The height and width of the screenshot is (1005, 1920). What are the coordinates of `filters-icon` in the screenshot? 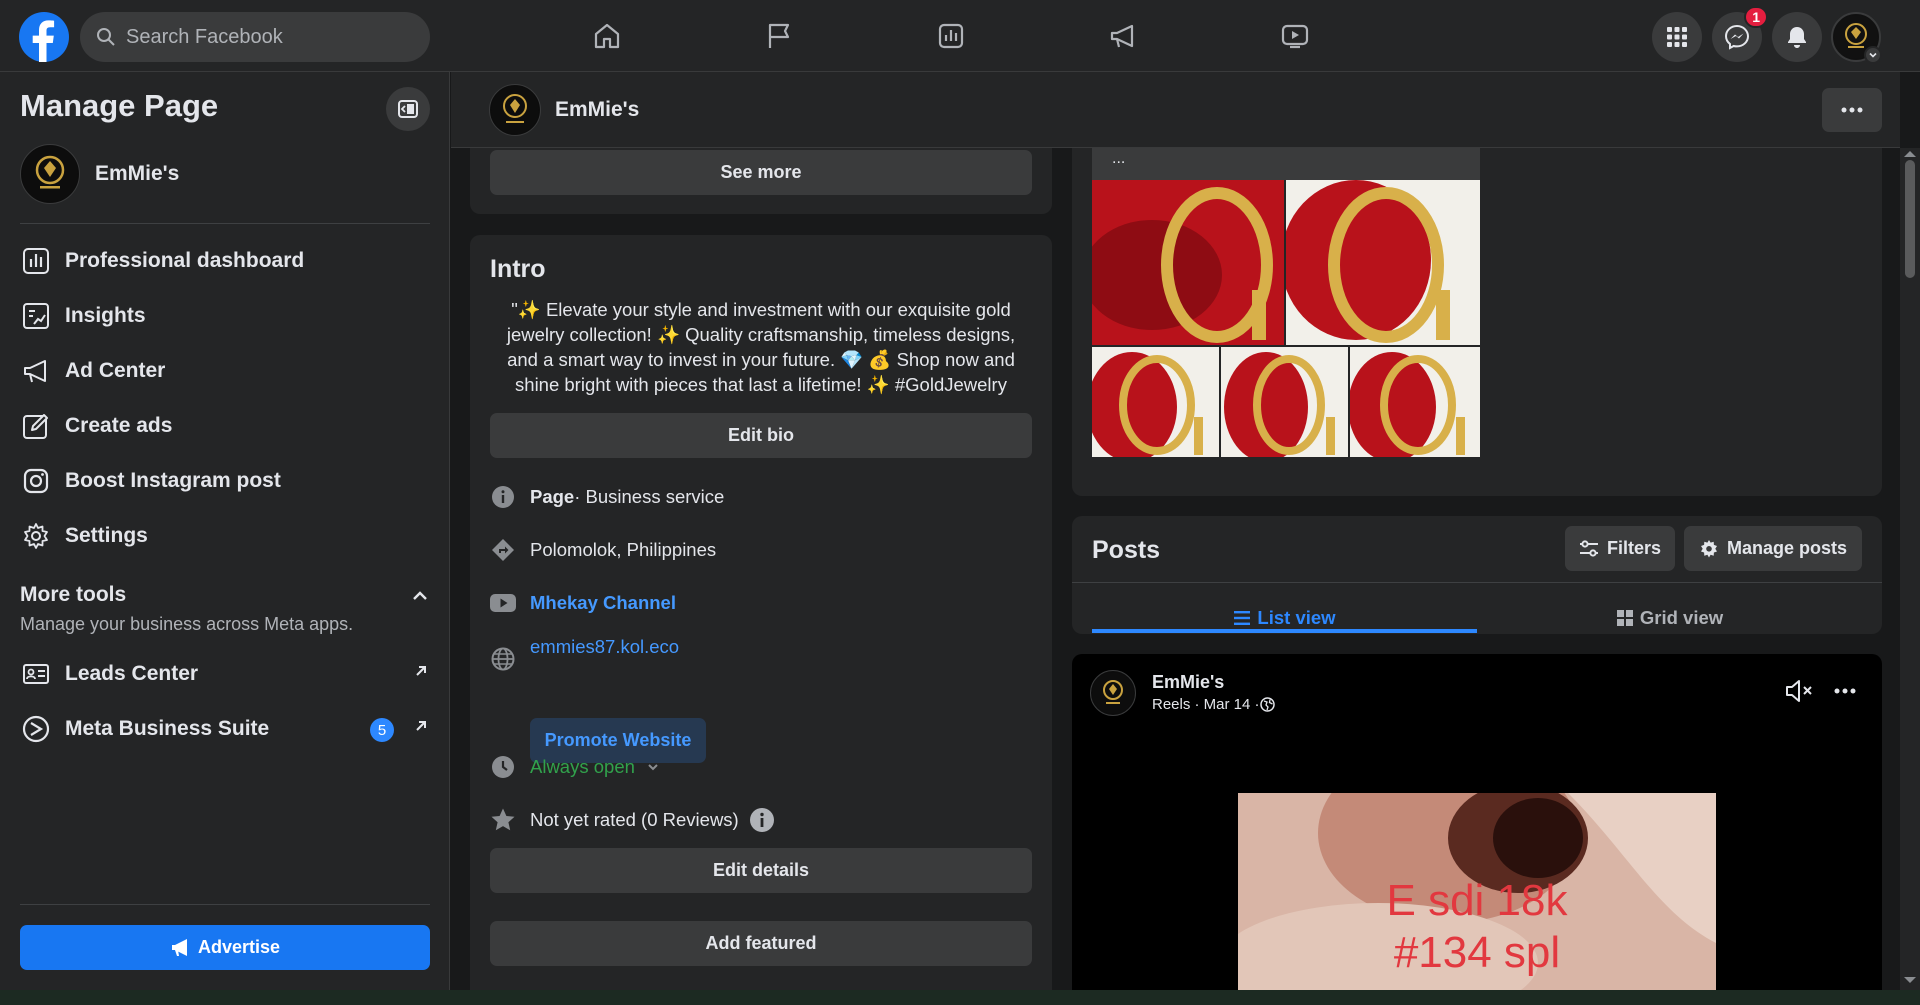 It's located at (1588, 548).